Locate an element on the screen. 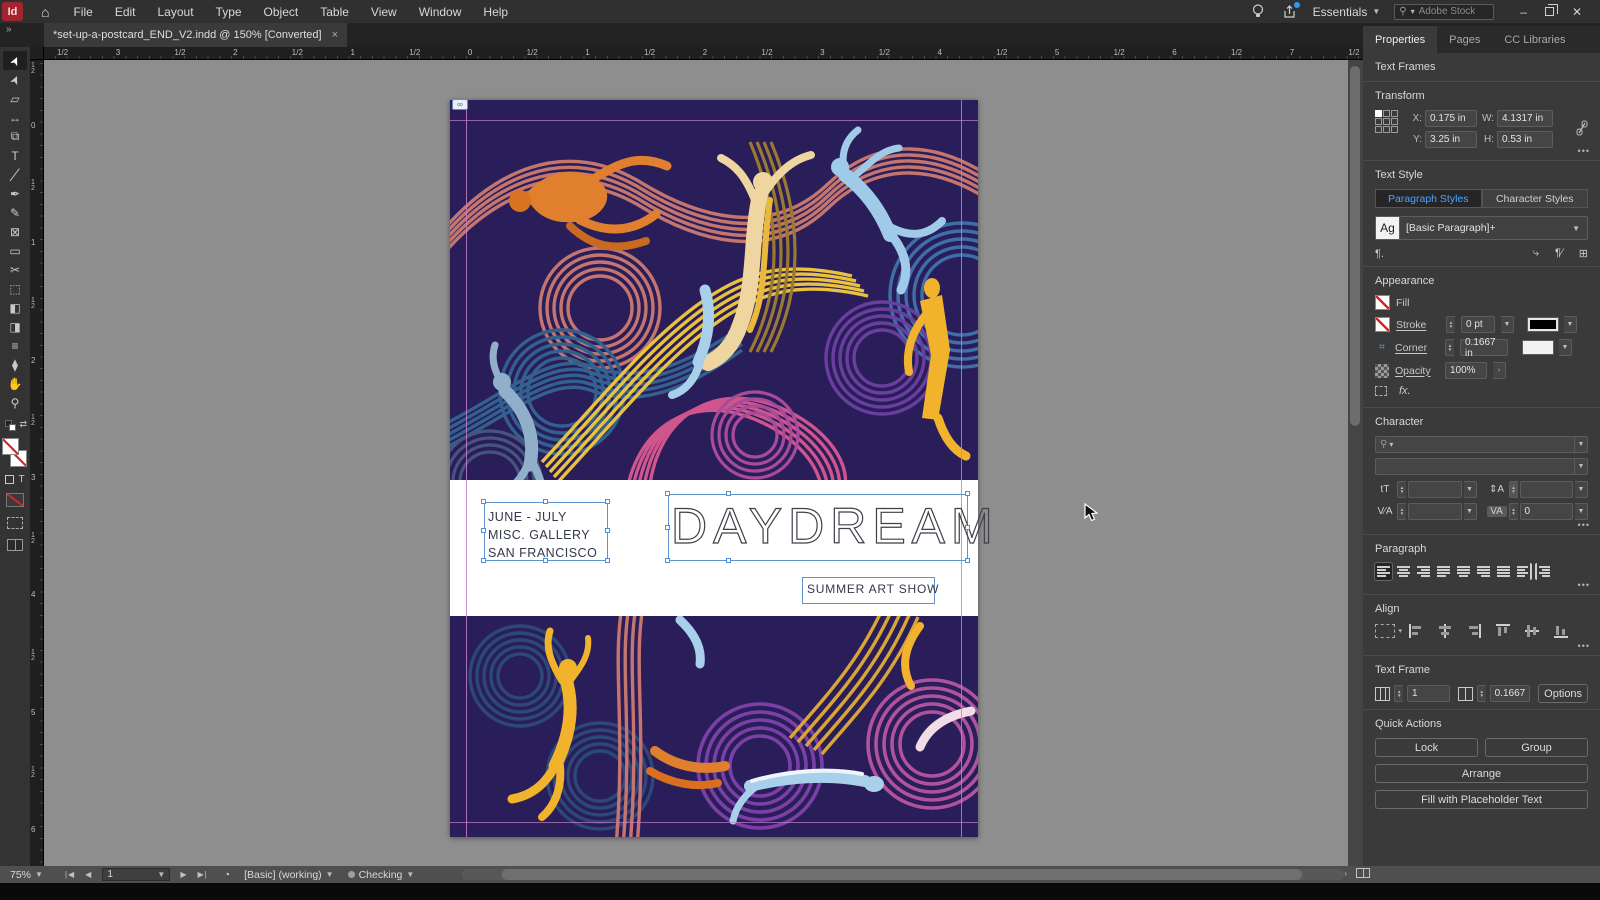 The image size is (1600, 900). effects-fx-label: fx. is located at coordinates (1405, 391).